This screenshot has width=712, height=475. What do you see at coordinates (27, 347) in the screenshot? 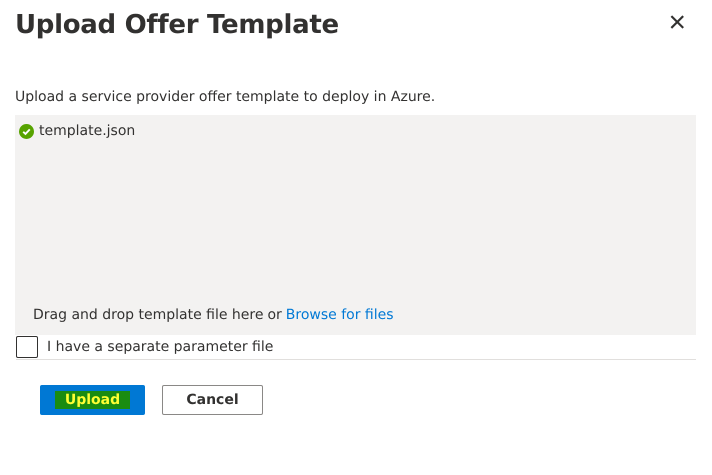
I see `checkbox` at bounding box center [27, 347].